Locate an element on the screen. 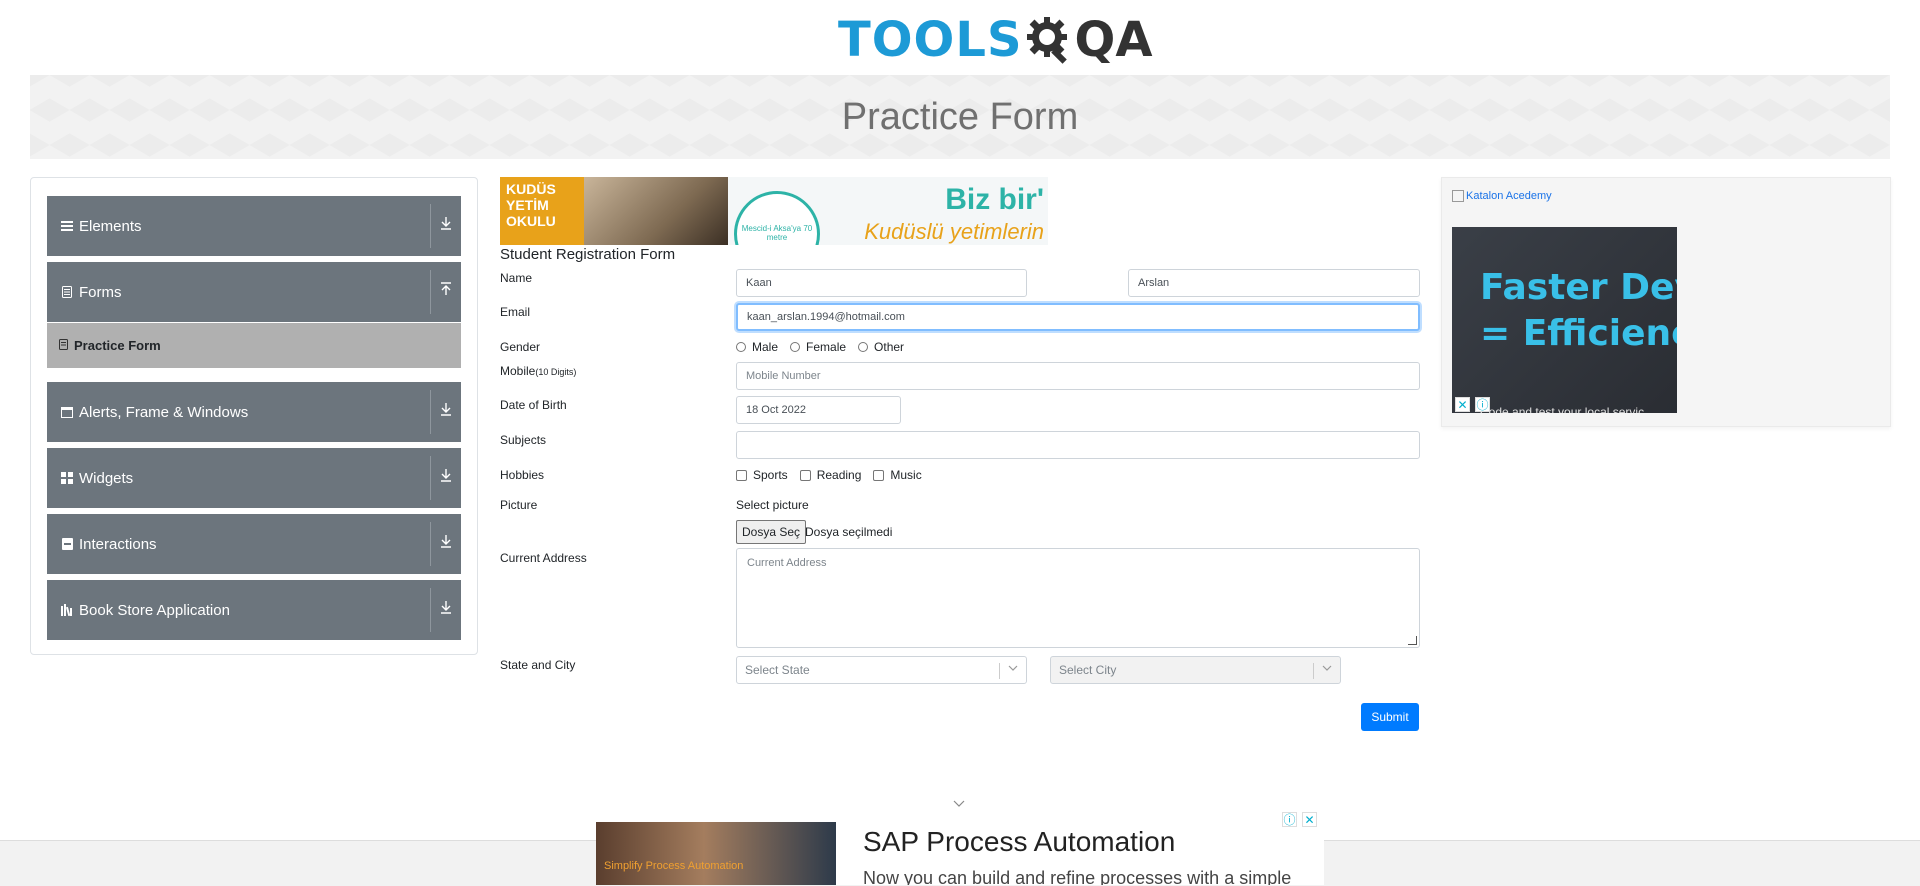 The image size is (1920, 886). mobile-label-text: Mobile is located at coordinates (518, 371).